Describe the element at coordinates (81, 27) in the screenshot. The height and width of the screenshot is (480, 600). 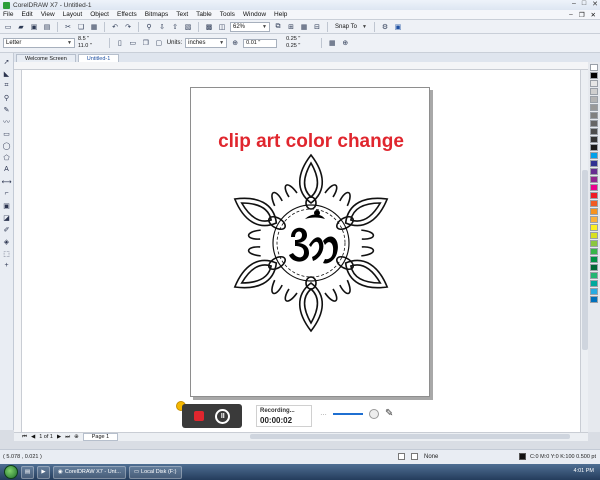
I see `copy-icon: ❏` at that location.